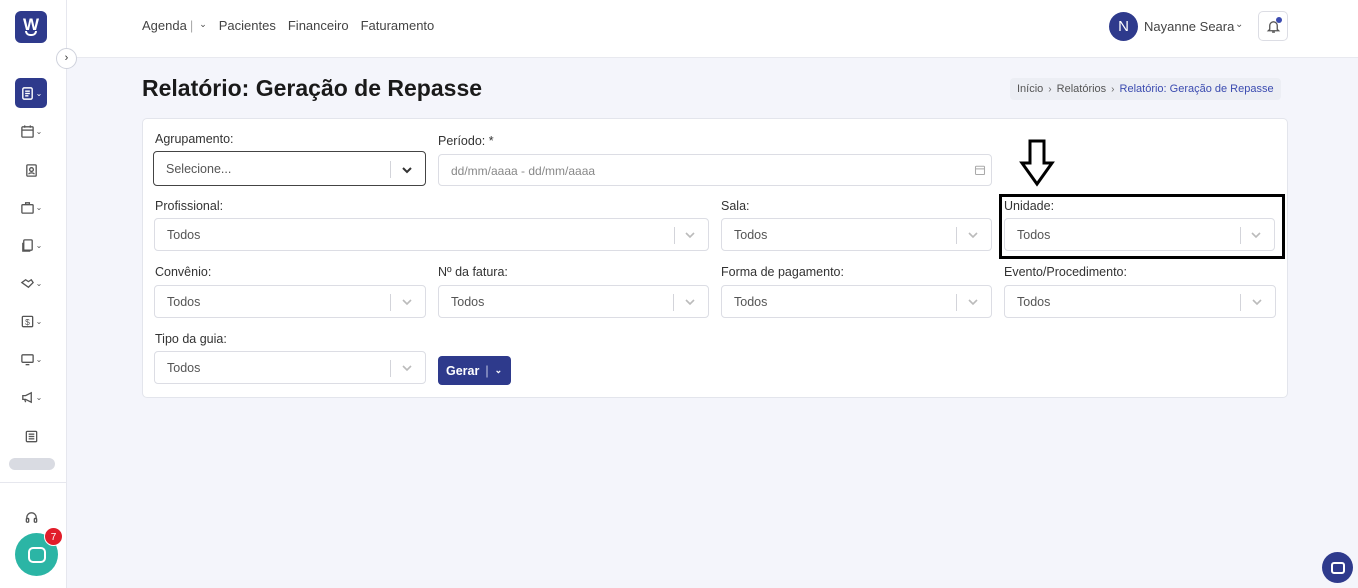  Describe the element at coordinates (1082, 89) in the screenshot. I see `breadcrumb-relatorios: Relatórios` at that location.